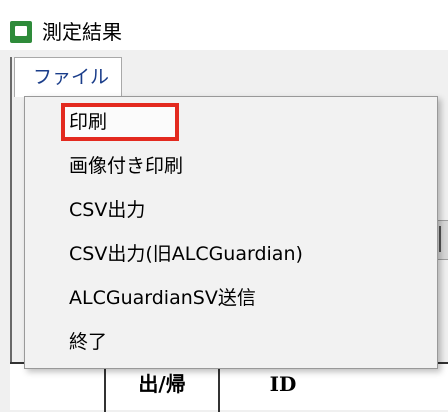  What do you see at coordinates (442, 240) in the screenshot?
I see `grid-row-edge` at bounding box center [442, 240].